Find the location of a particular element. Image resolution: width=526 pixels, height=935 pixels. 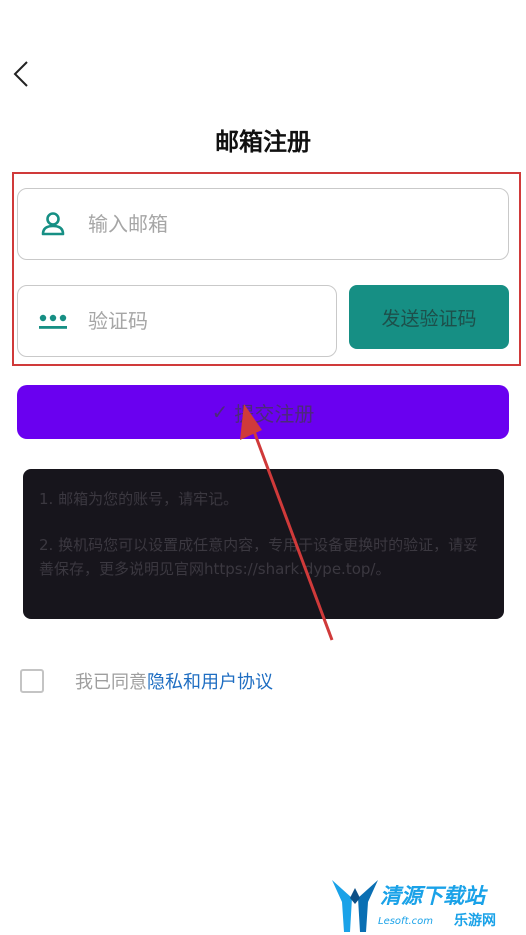

page-title: 邮箱注册 is located at coordinates (263, 142).